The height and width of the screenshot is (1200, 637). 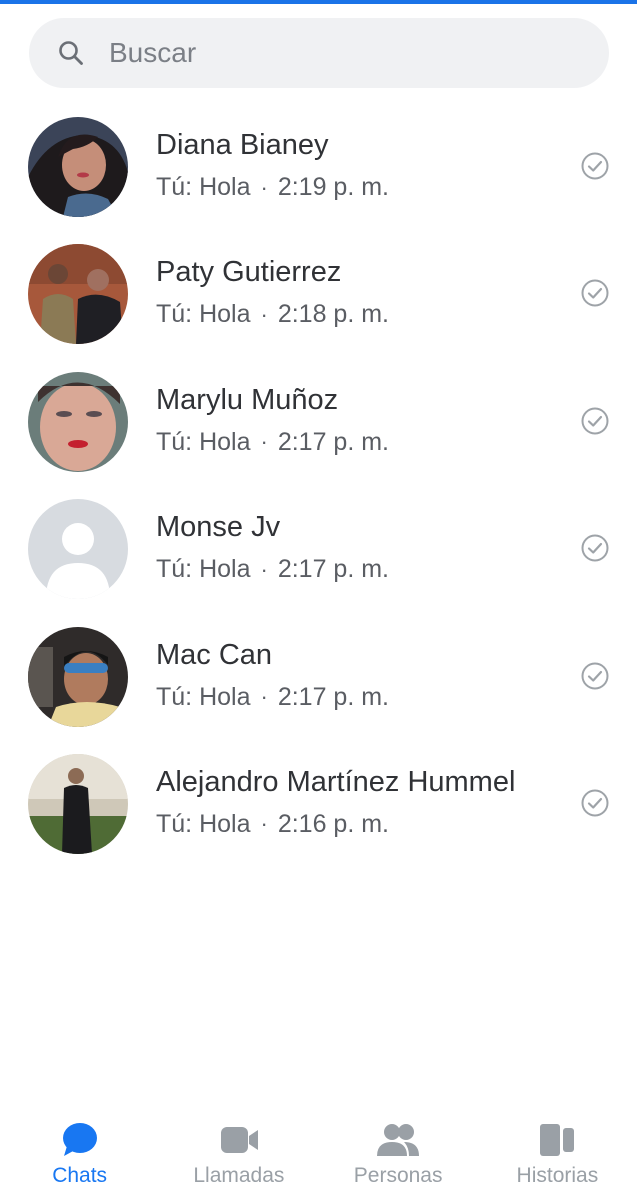 I want to click on message-time: 2:16 p. m., so click(x=333, y=823).